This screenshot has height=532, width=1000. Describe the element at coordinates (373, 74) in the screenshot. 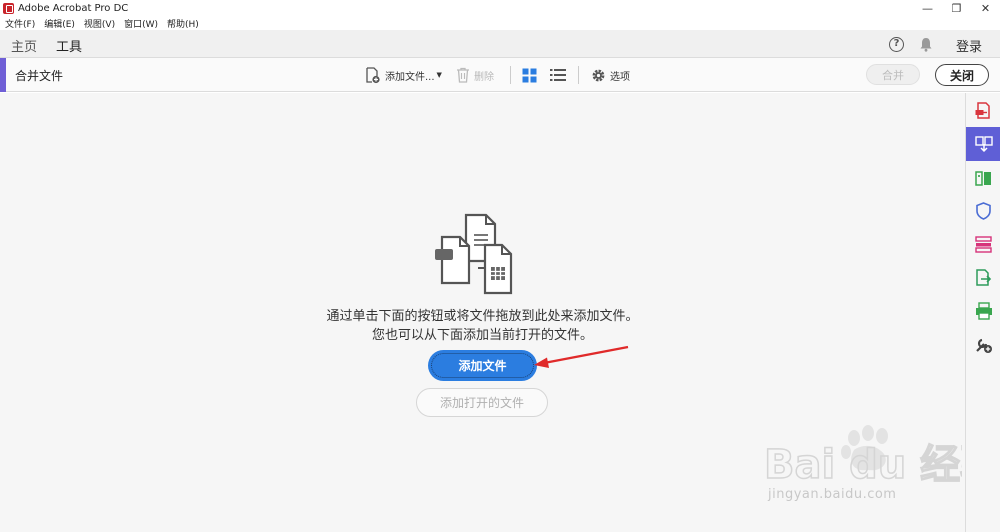

I see `add-file-icon` at that location.